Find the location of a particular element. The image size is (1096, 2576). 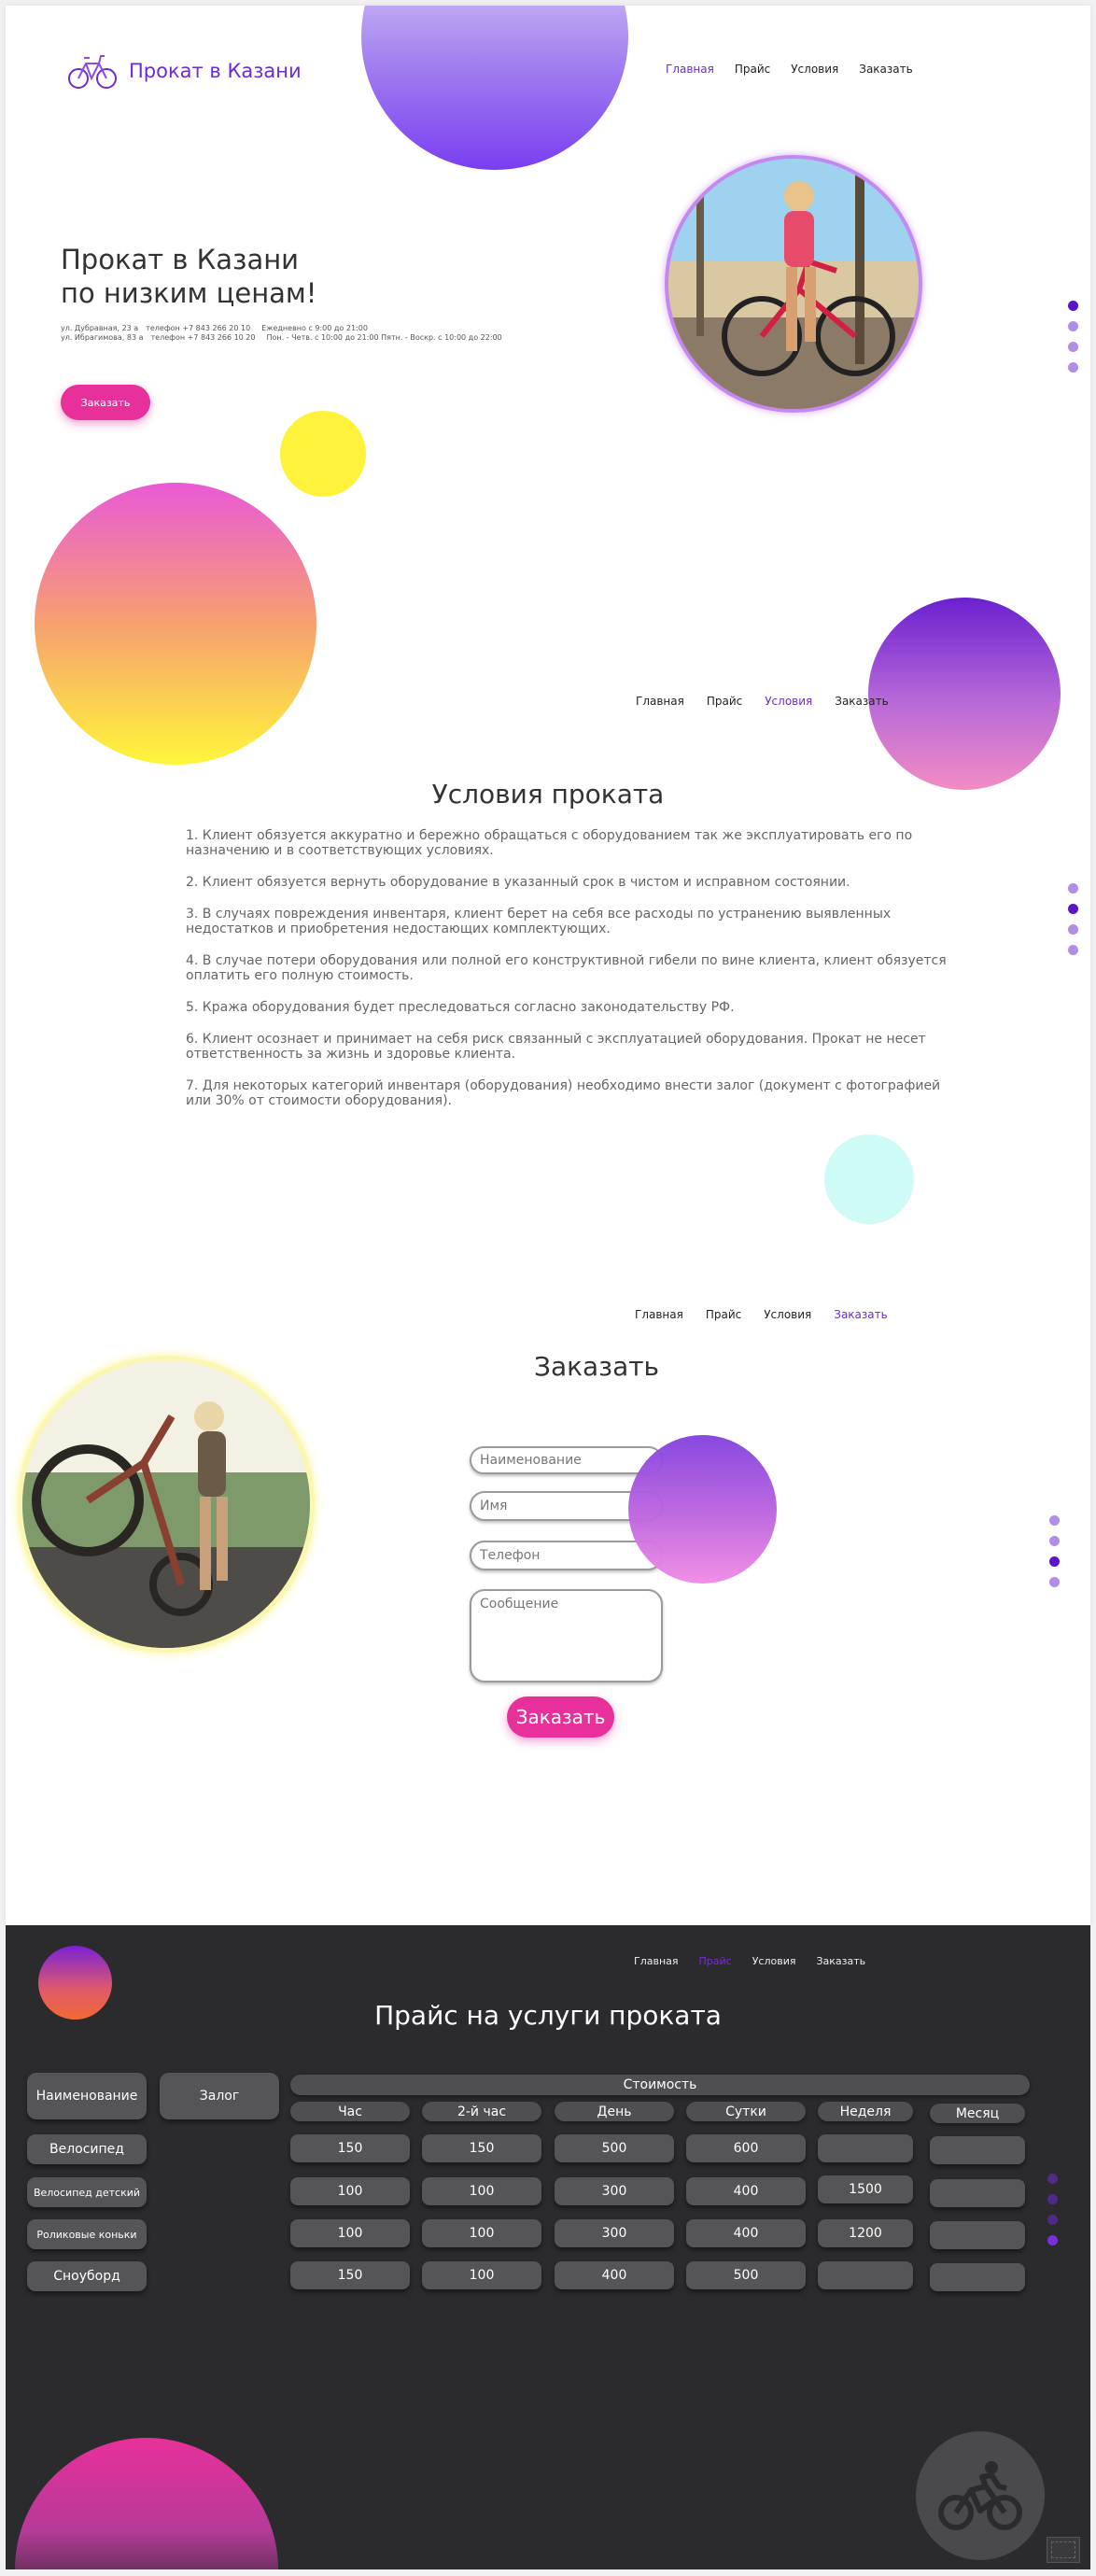

top-nav: Главная Прайс Условия Заказать is located at coordinates (789, 69).